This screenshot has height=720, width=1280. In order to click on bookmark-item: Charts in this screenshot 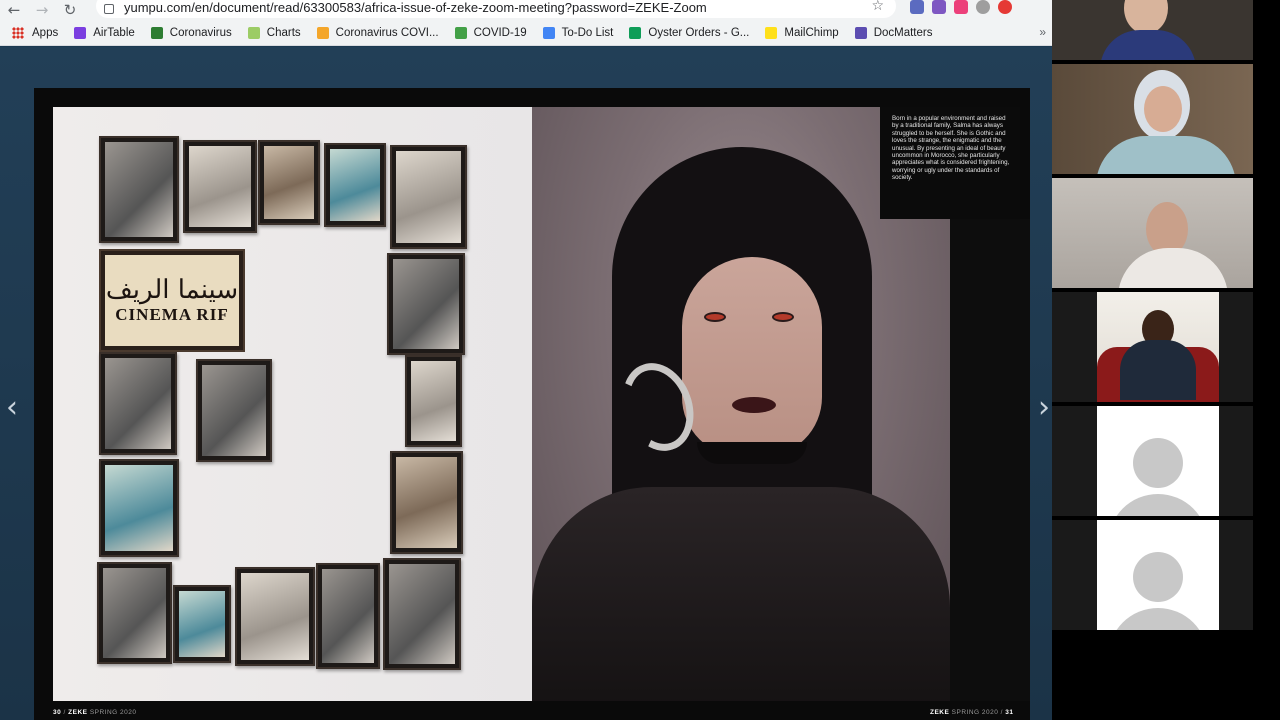, I will do `click(274, 32)`.